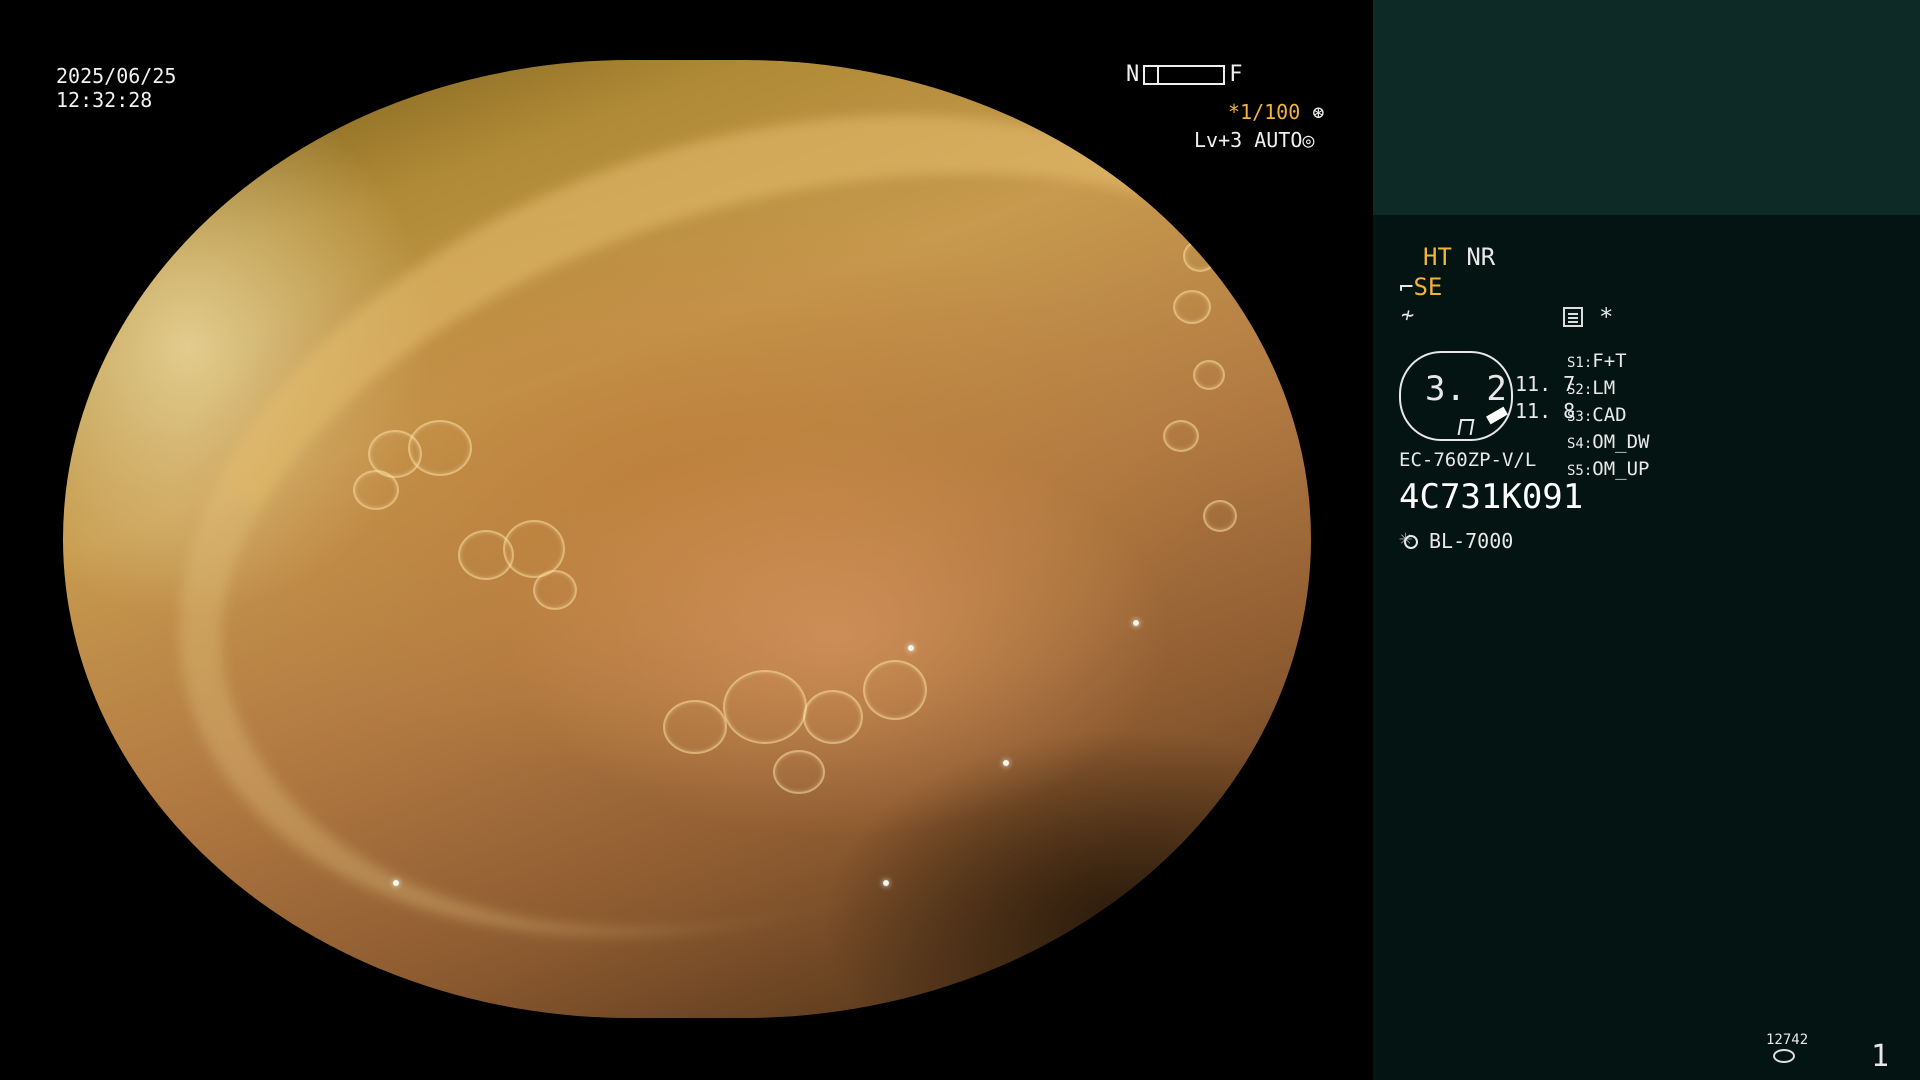 The height and width of the screenshot is (1080, 1920). What do you see at coordinates (1784, 1056) in the screenshot?
I see `storage-icon` at bounding box center [1784, 1056].